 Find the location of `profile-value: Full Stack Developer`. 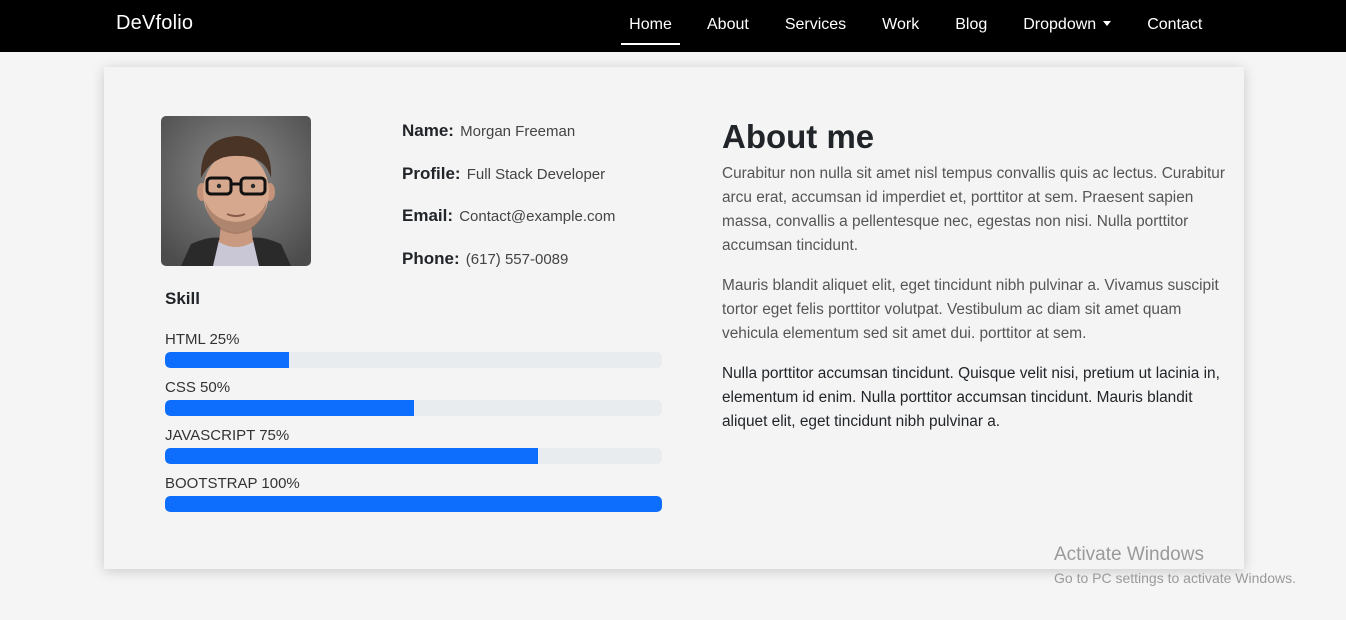

profile-value: Full Stack Developer is located at coordinates (536, 174).